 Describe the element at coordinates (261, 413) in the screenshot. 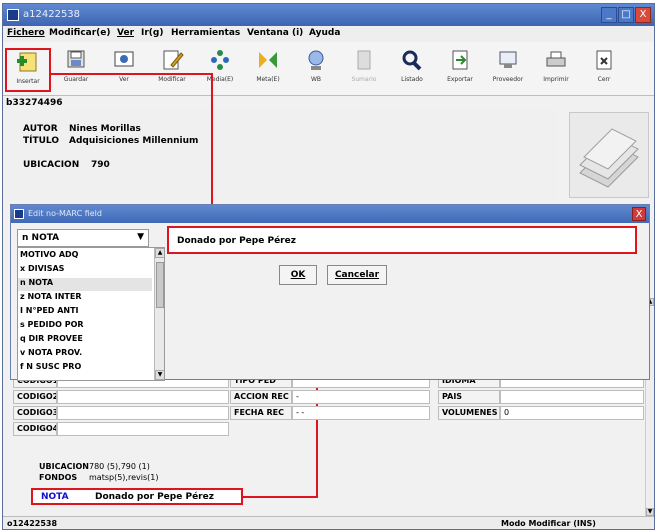

I see `field-label: FECHA REC` at that location.